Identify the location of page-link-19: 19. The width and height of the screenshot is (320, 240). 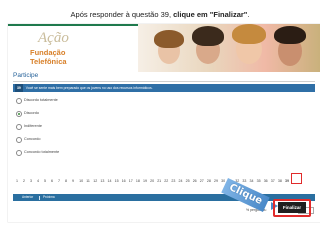
(145, 181).